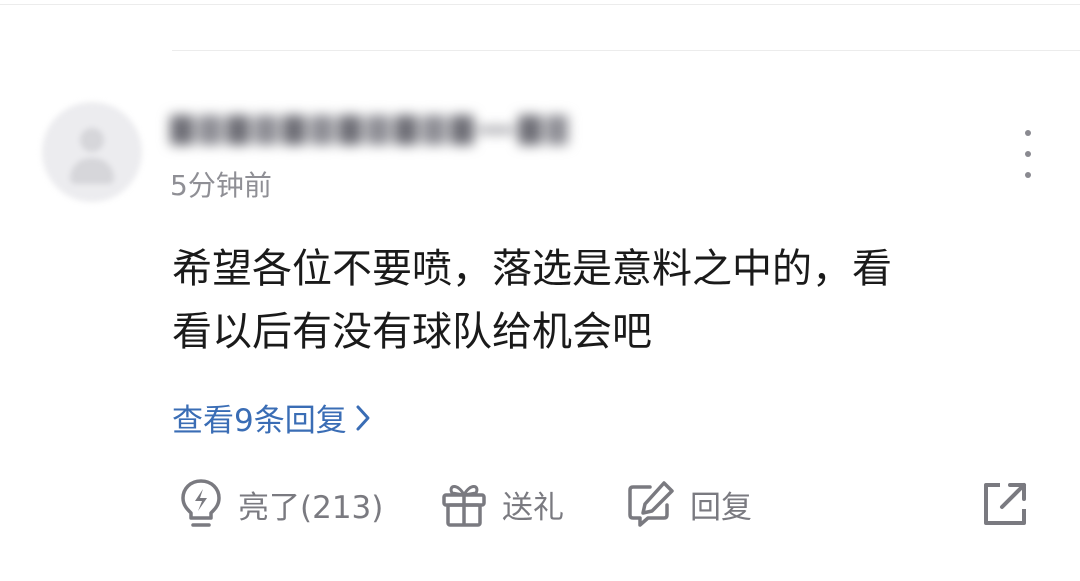 The height and width of the screenshot is (581, 1080). What do you see at coordinates (1028, 154) in the screenshot?
I see `more-options-icon` at bounding box center [1028, 154].